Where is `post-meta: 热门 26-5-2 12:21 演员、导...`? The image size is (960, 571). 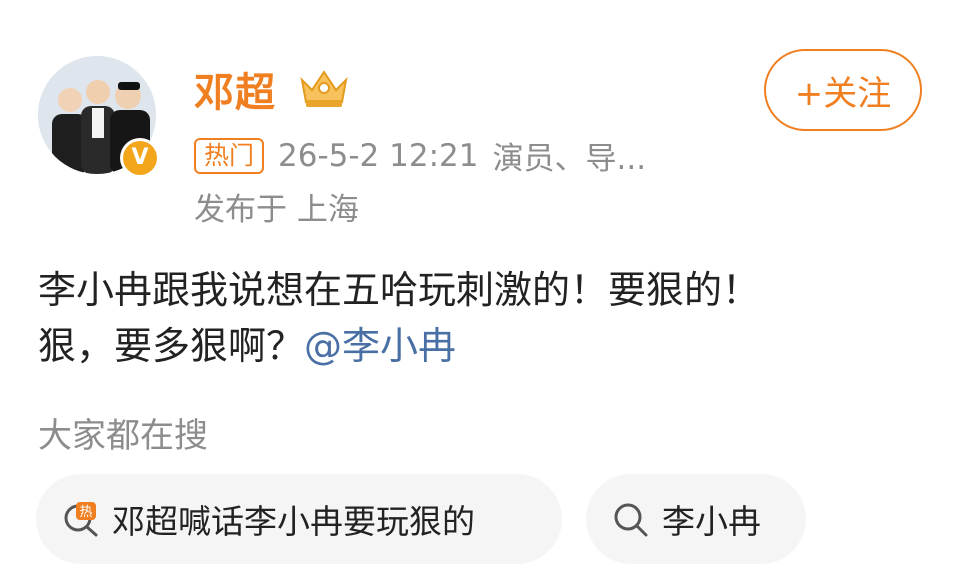 post-meta: 热门 26-5-2 12:21 演员、导... is located at coordinates (420, 155).